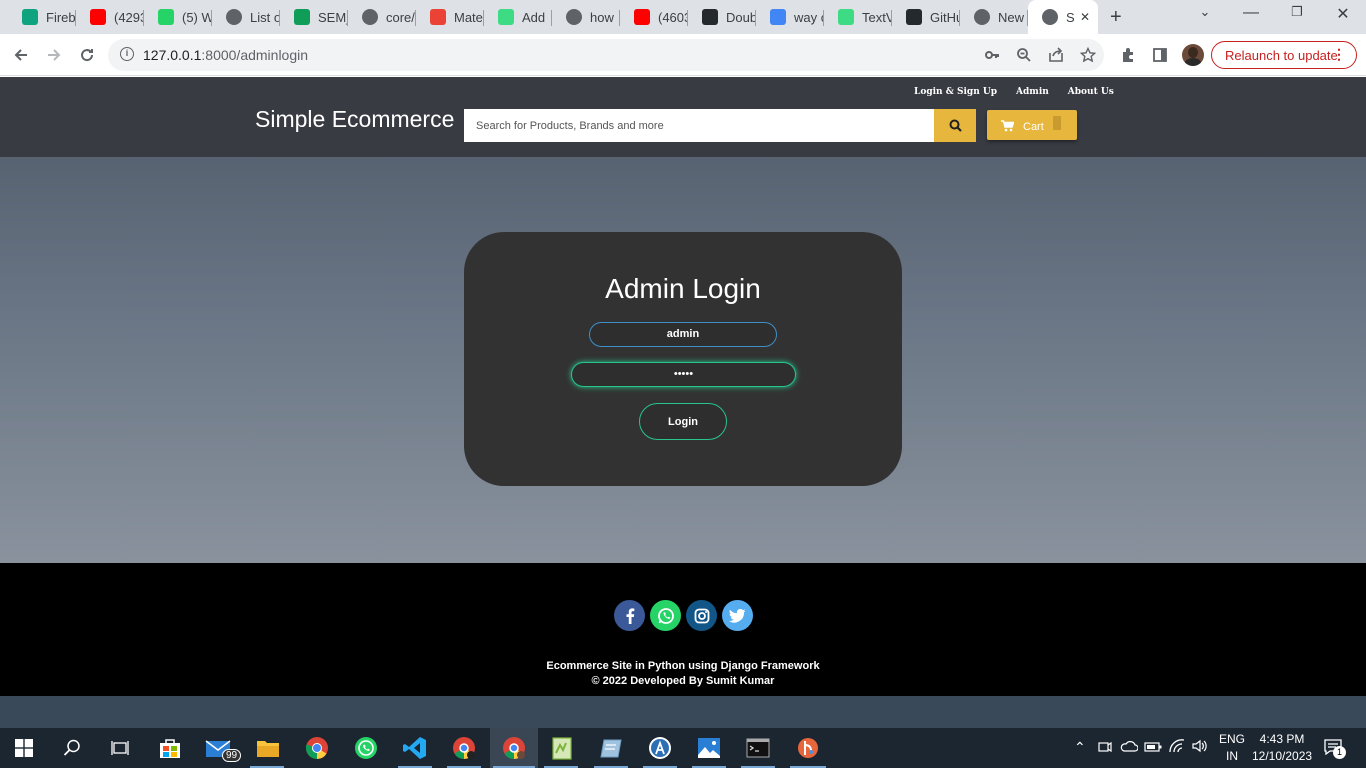 The image size is (1366, 768). What do you see at coordinates (683, 712) in the screenshot?
I see `page-bottom-area` at bounding box center [683, 712].